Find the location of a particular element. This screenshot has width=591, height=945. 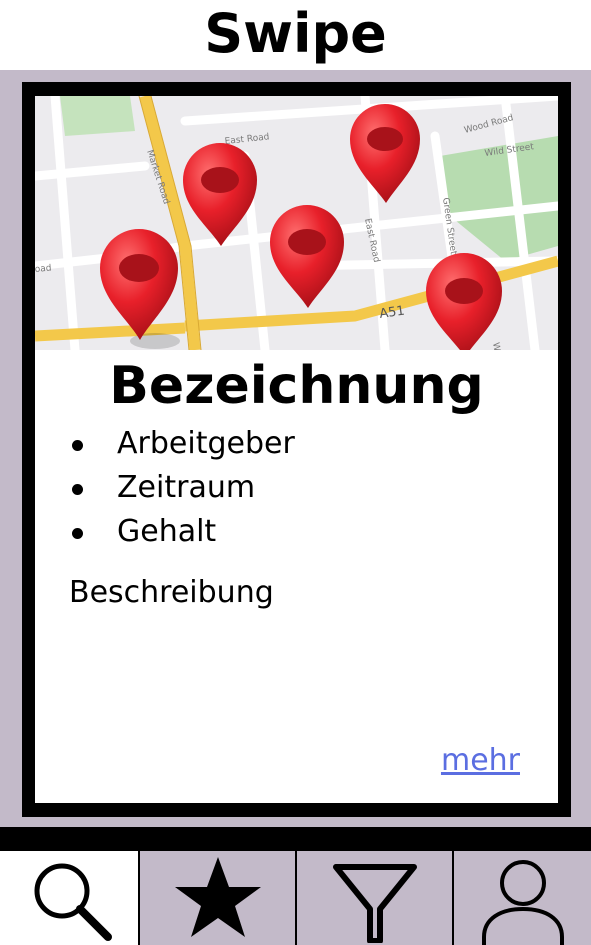

app-title: Swipe is located at coordinates (295, 33).